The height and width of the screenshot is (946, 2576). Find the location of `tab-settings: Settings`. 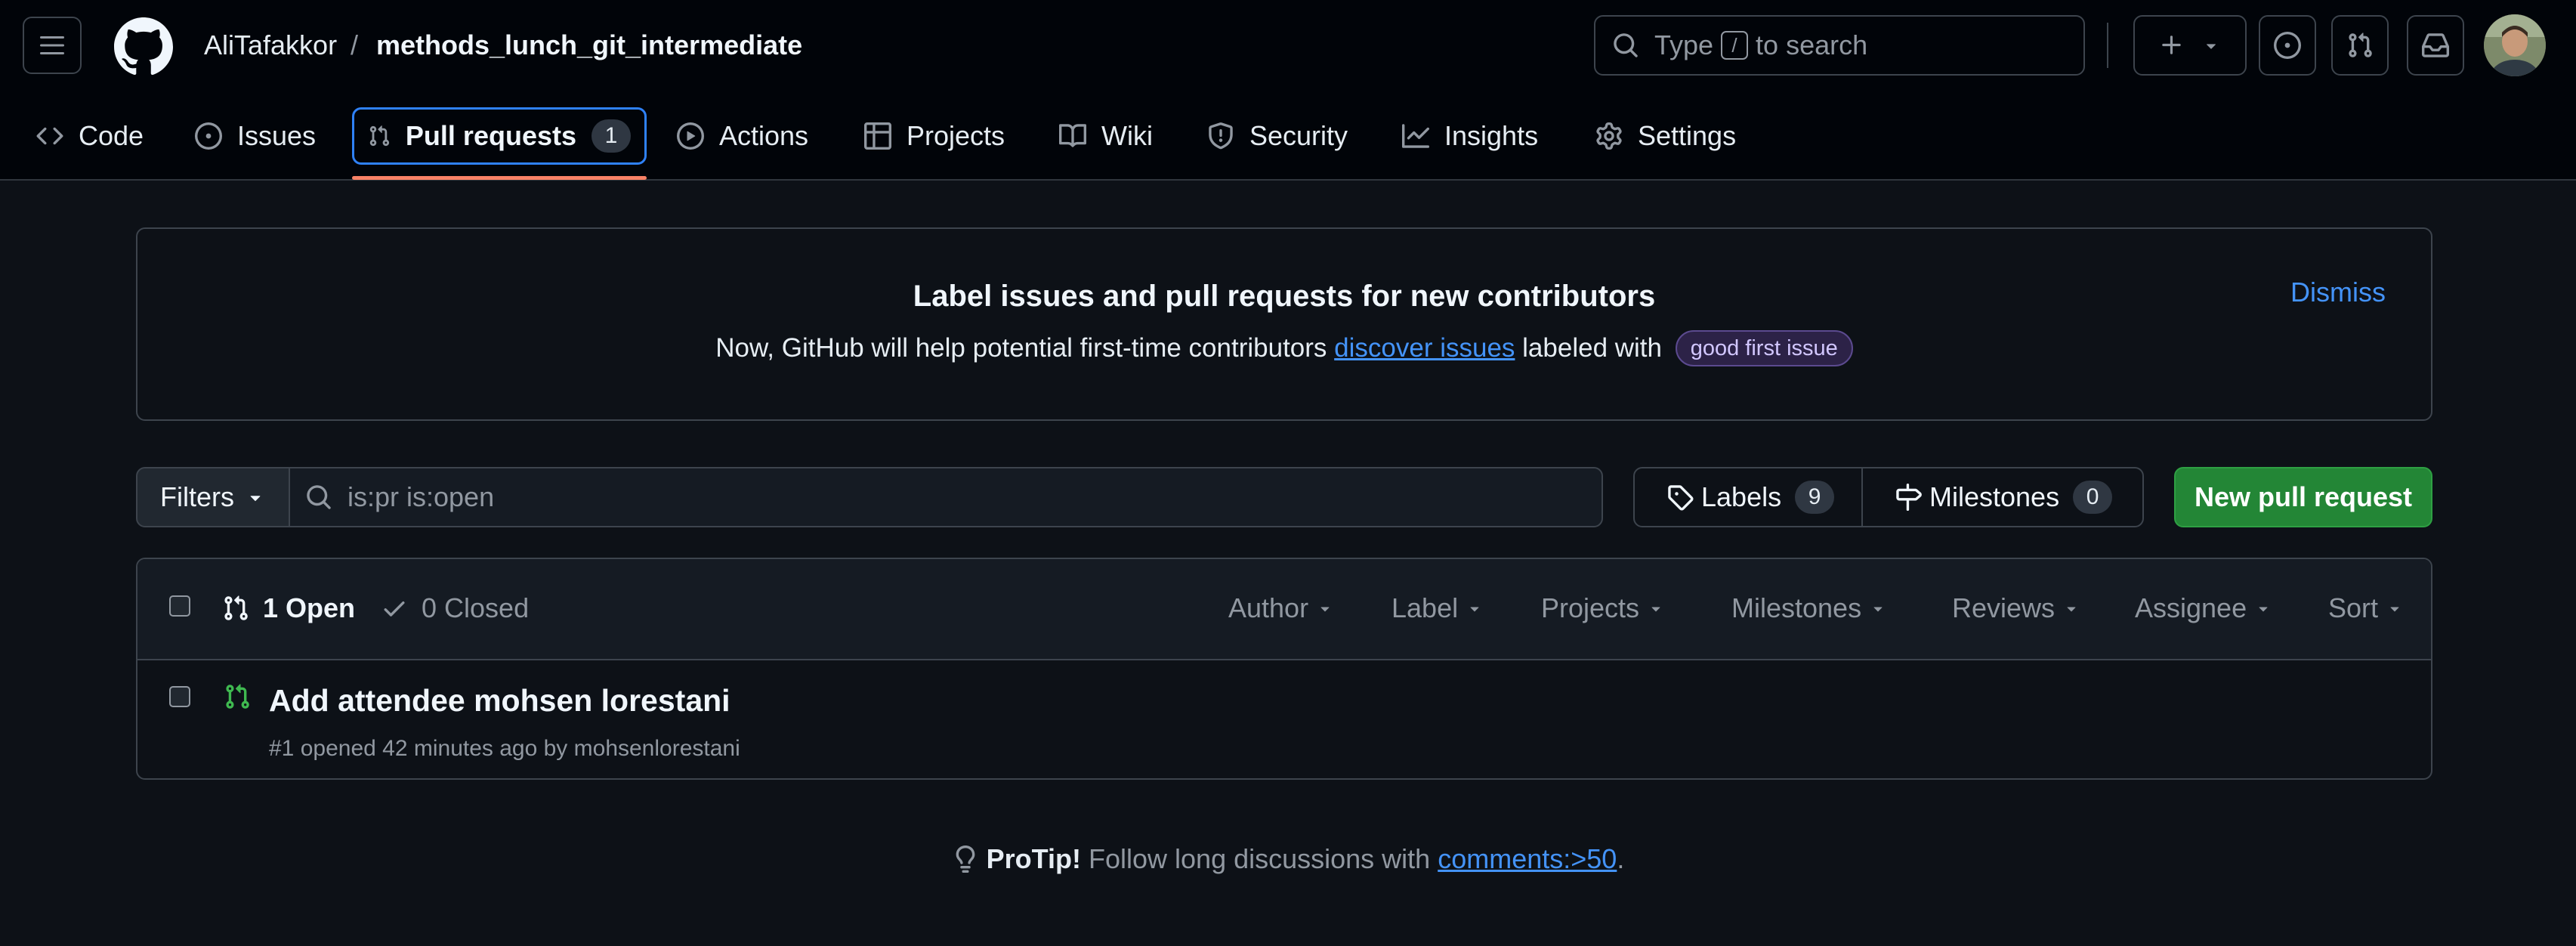

tab-settings: Settings is located at coordinates (1665, 136).